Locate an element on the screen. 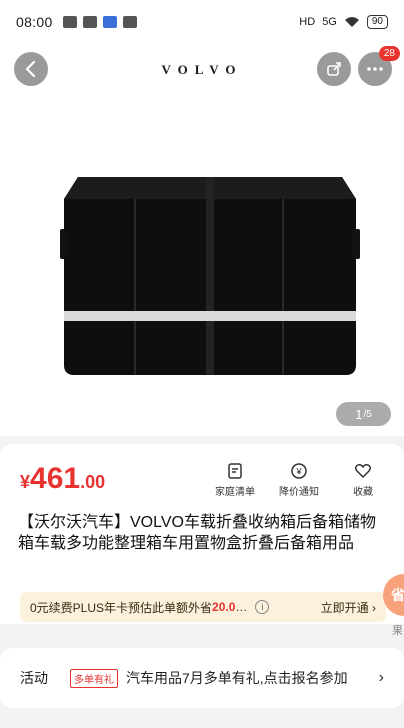 The width and height of the screenshot is (404, 728). plus-open-button: 立即开通 › is located at coordinates (348, 607).